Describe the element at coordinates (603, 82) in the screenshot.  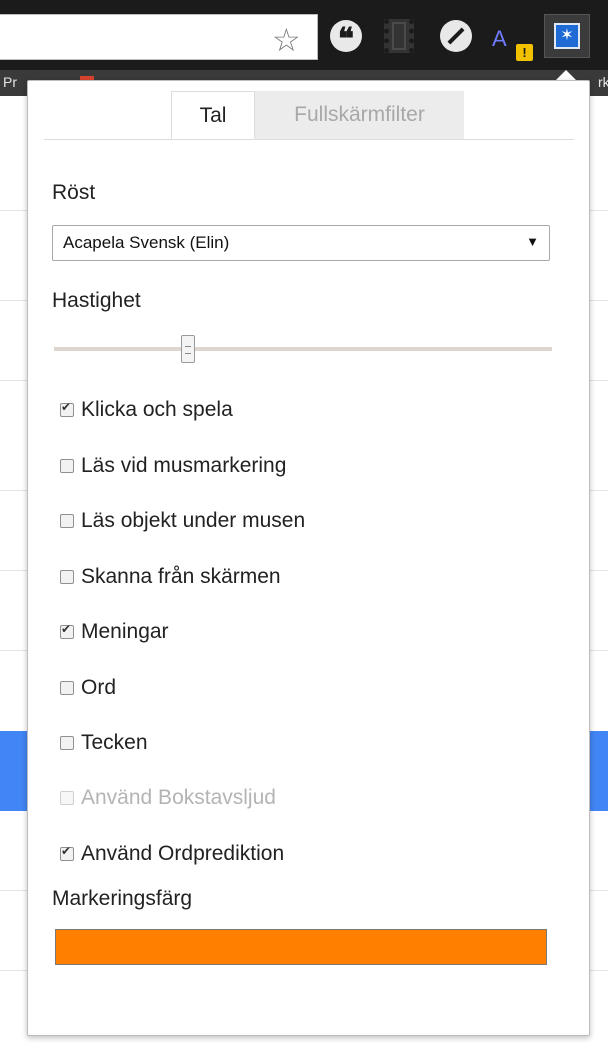
I see `bookmark-item: rk` at that location.